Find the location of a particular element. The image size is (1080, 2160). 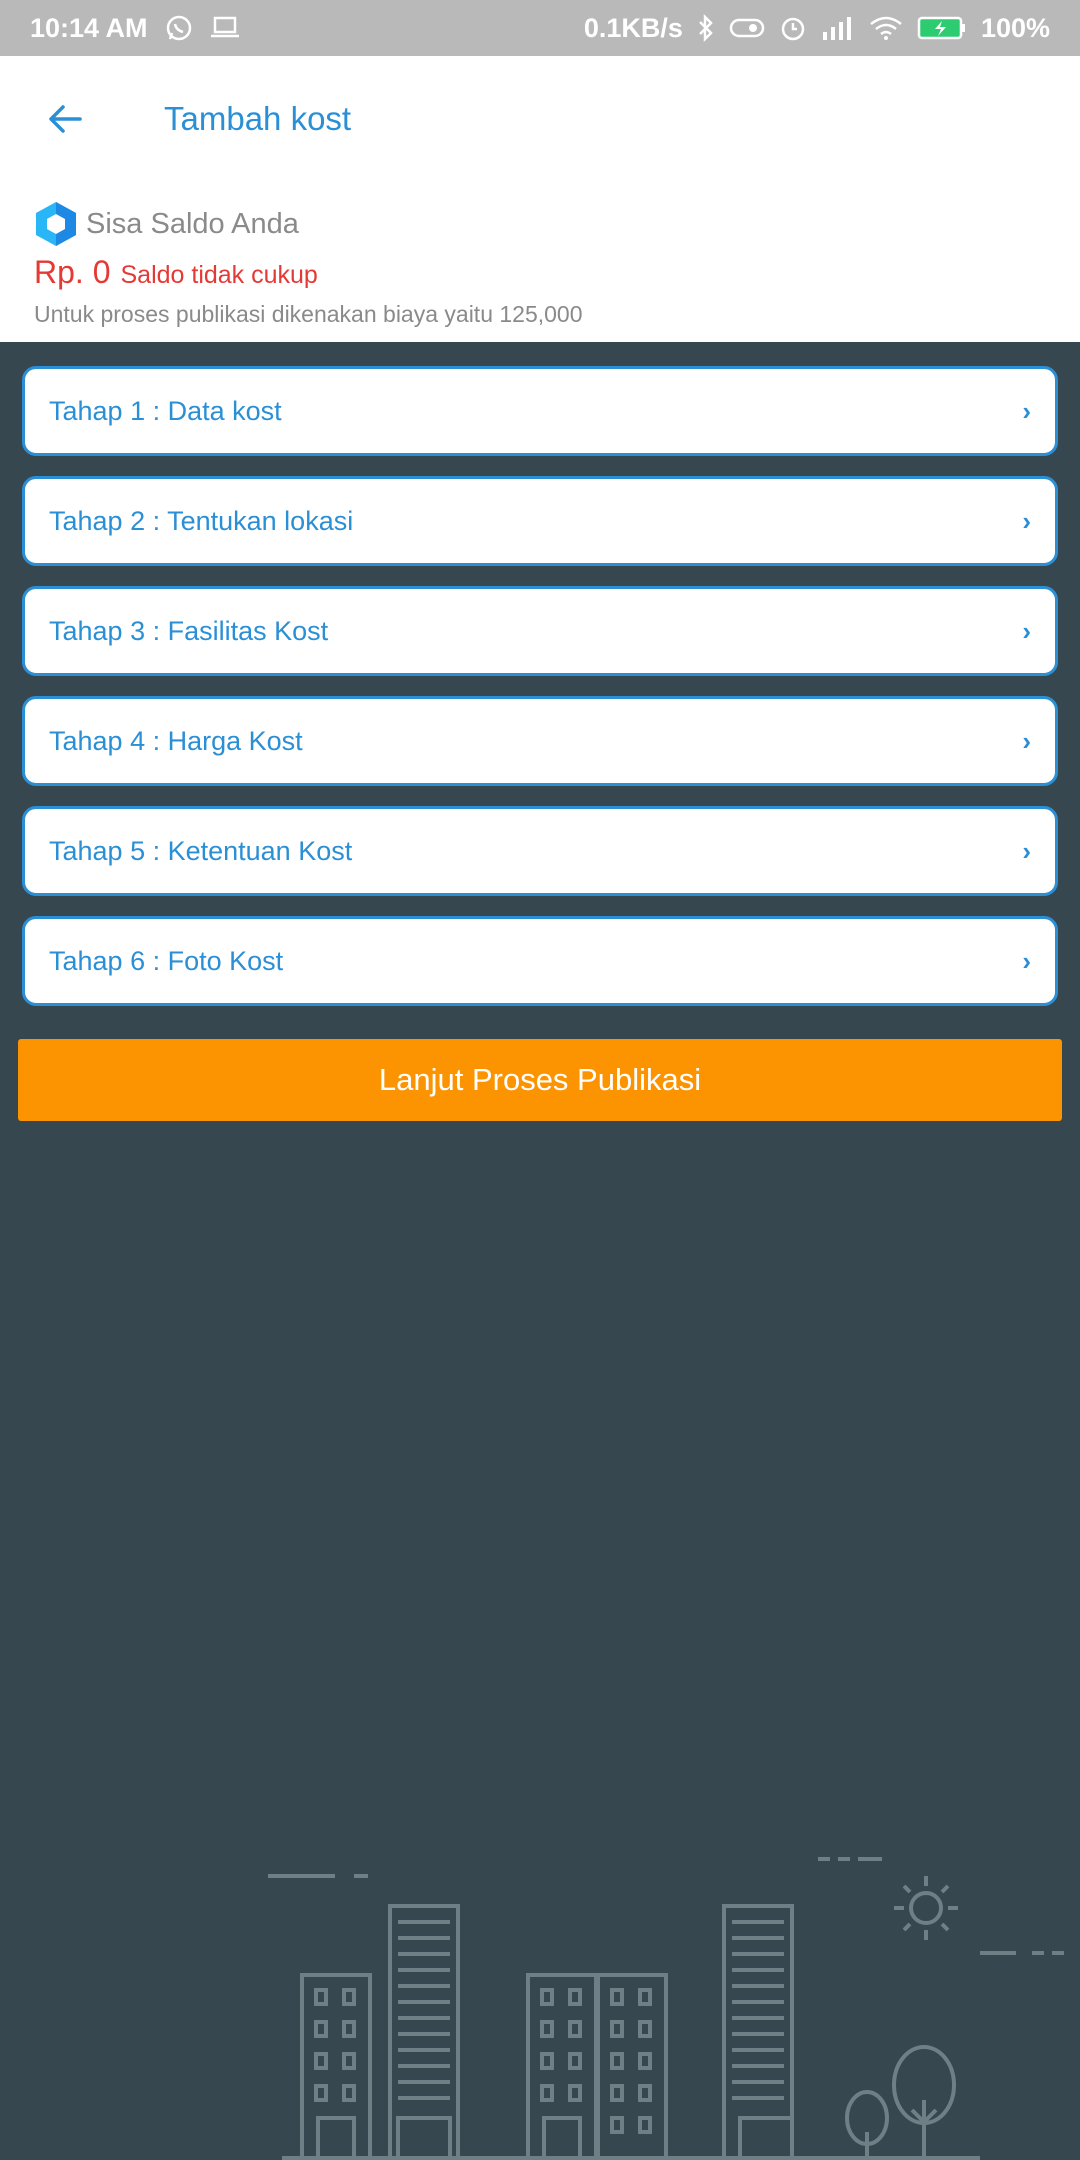

step-1-data-kost: Tahap 1 : Data kost › is located at coordinates (540, 411).